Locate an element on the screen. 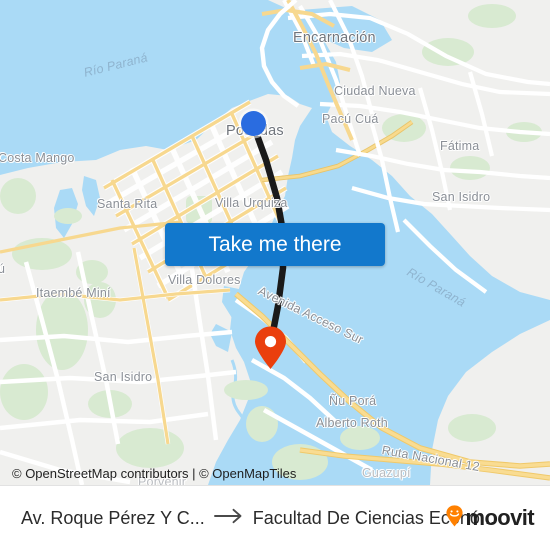 The width and height of the screenshot is (550, 550). moovit-wordmark: moovit is located at coordinates (499, 517).